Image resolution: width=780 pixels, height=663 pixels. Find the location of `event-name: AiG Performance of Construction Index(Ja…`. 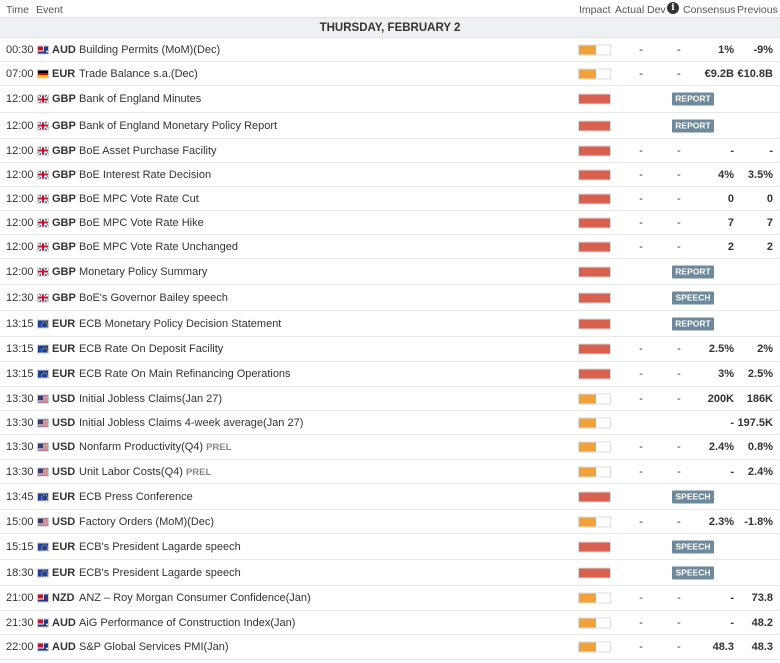

event-name: AiG Performance of Construction Index(Ja… is located at coordinates (187, 623).